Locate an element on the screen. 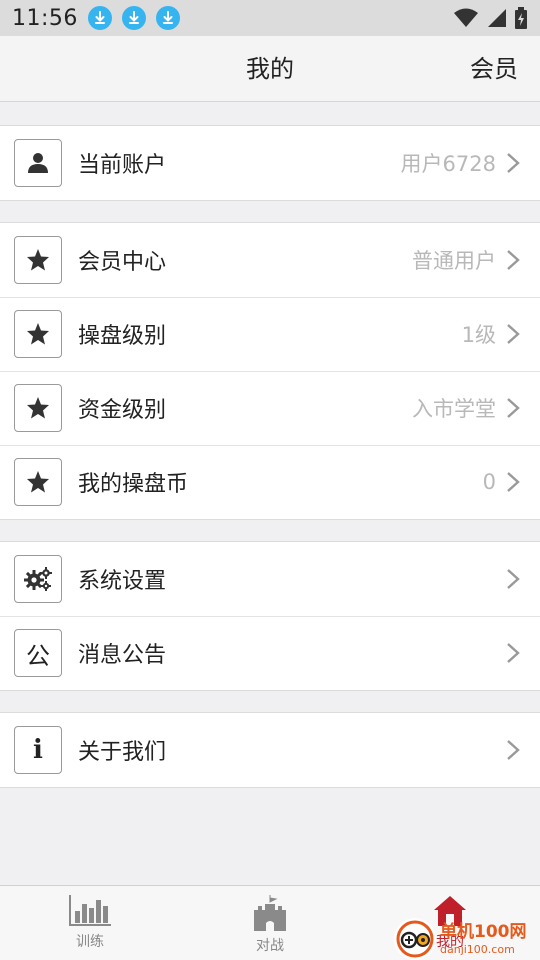 This screenshot has width=540, height=960. watermark-name: 单机100网 is located at coordinates (483, 931).